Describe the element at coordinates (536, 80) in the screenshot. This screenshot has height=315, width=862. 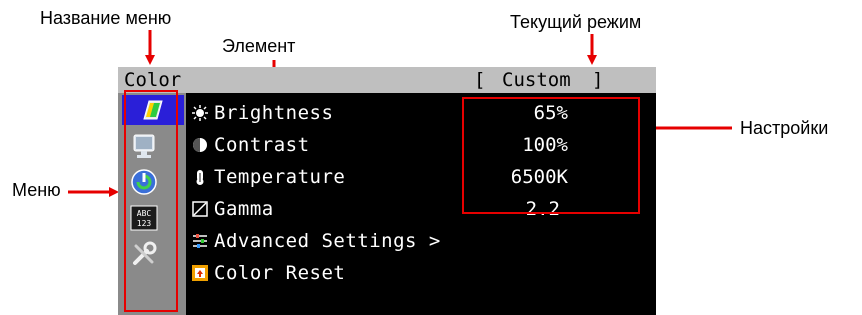
I see `current-mode: Custom` at that location.